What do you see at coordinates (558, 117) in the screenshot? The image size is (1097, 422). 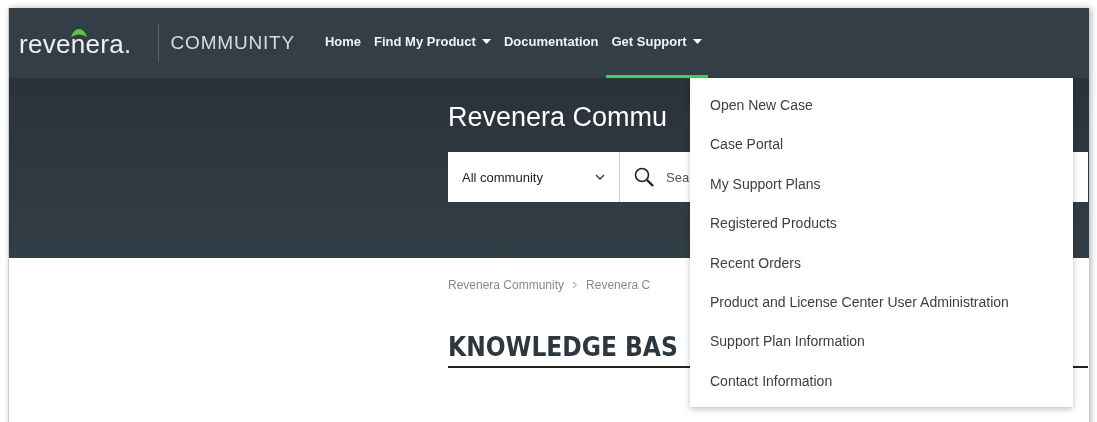 I see `hero-title: Revenera Commu` at bounding box center [558, 117].